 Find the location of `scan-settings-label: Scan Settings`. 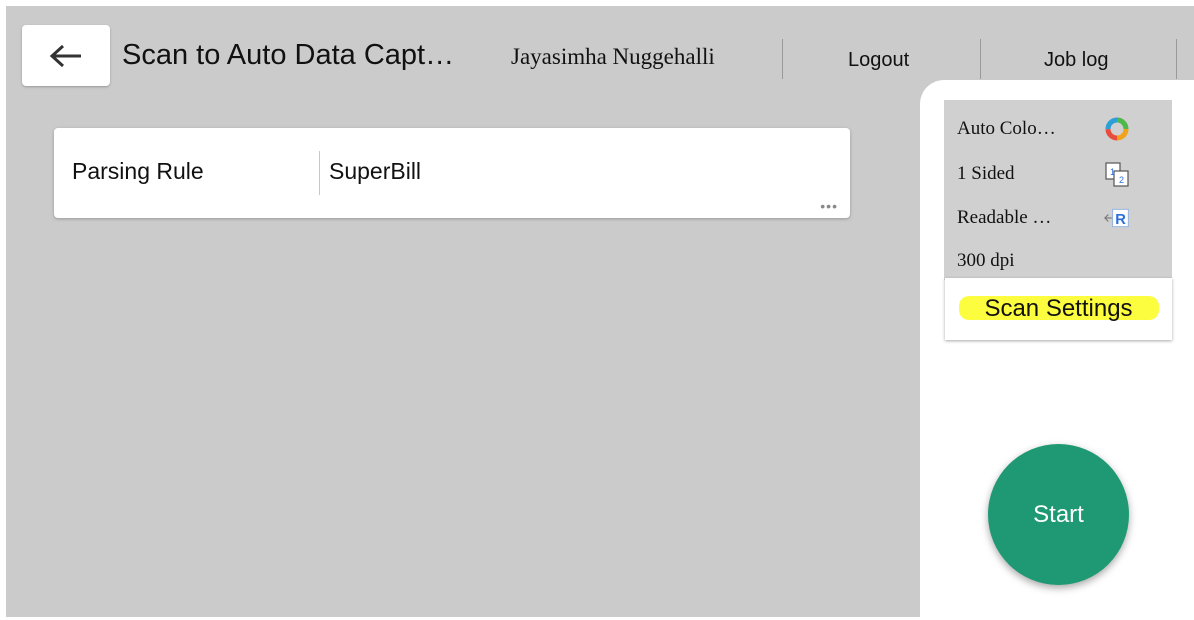

scan-settings-label: Scan Settings is located at coordinates (1058, 308).